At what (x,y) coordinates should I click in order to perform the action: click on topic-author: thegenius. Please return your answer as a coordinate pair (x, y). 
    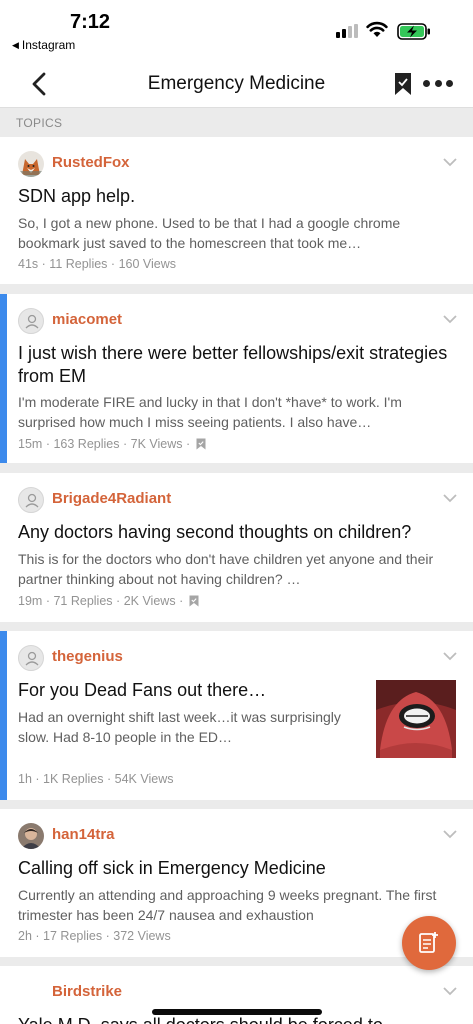
    Looking at the image, I should click on (87, 656).